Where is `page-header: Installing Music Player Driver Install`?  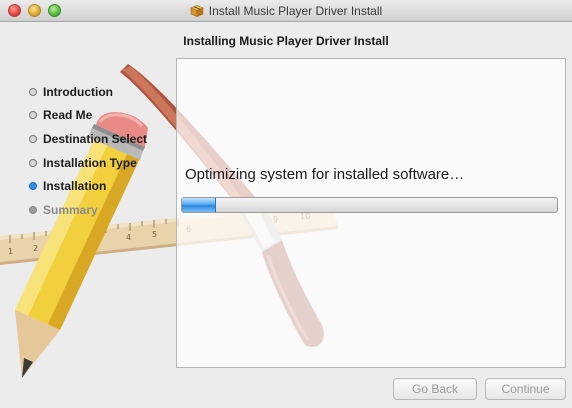 page-header: Installing Music Player Driver Install is located at coordinates (286, 41).